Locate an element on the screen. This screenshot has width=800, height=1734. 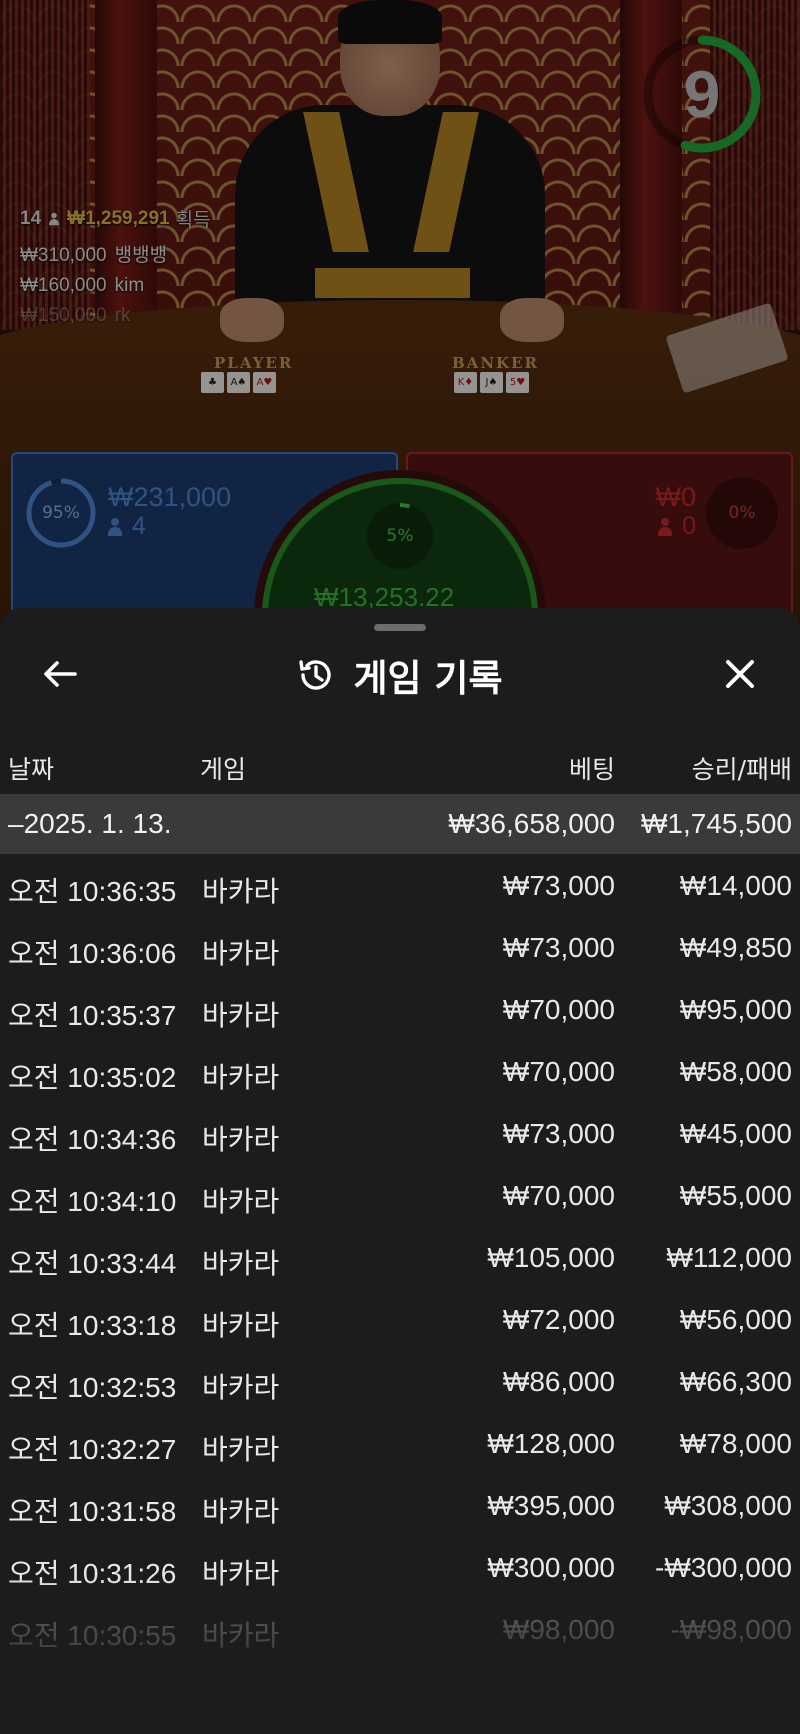
column-header-game: 게임 is located at coordinates (223, 768).